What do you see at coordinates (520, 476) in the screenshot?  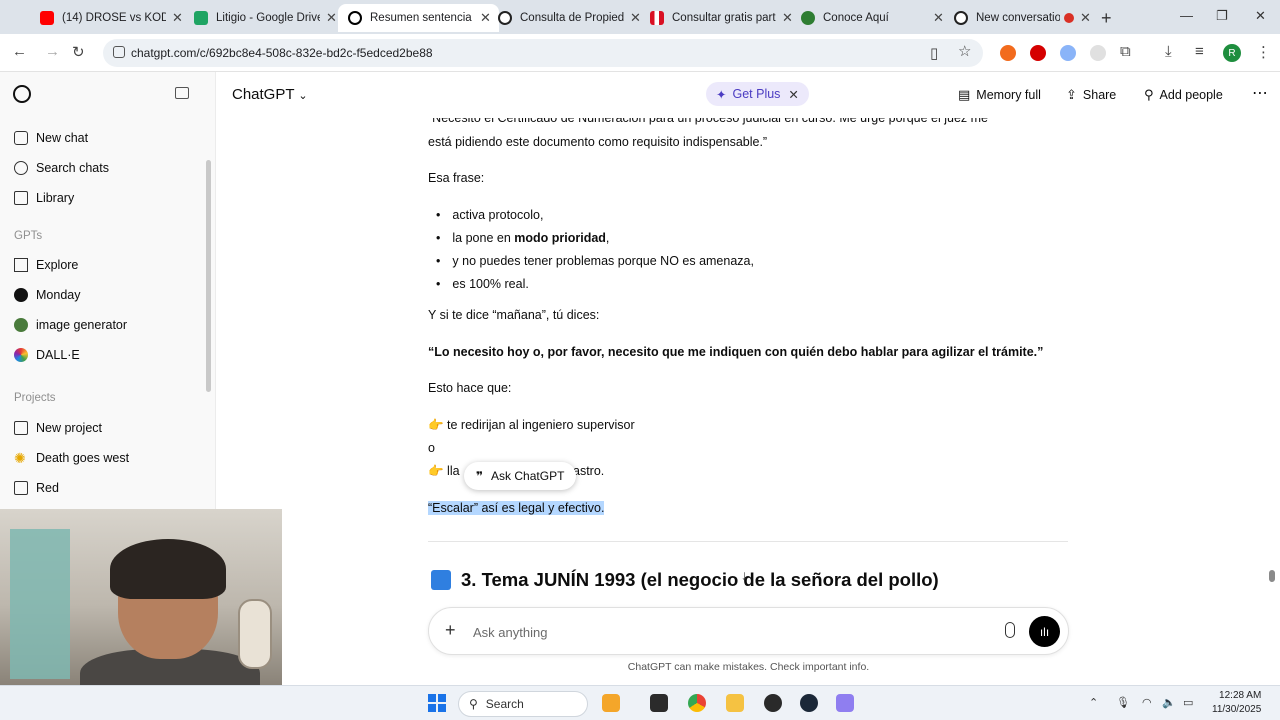 I see `ask-chatgpt-popup: ❞ Ask ChatGPT` at bounding box center [520, 476].